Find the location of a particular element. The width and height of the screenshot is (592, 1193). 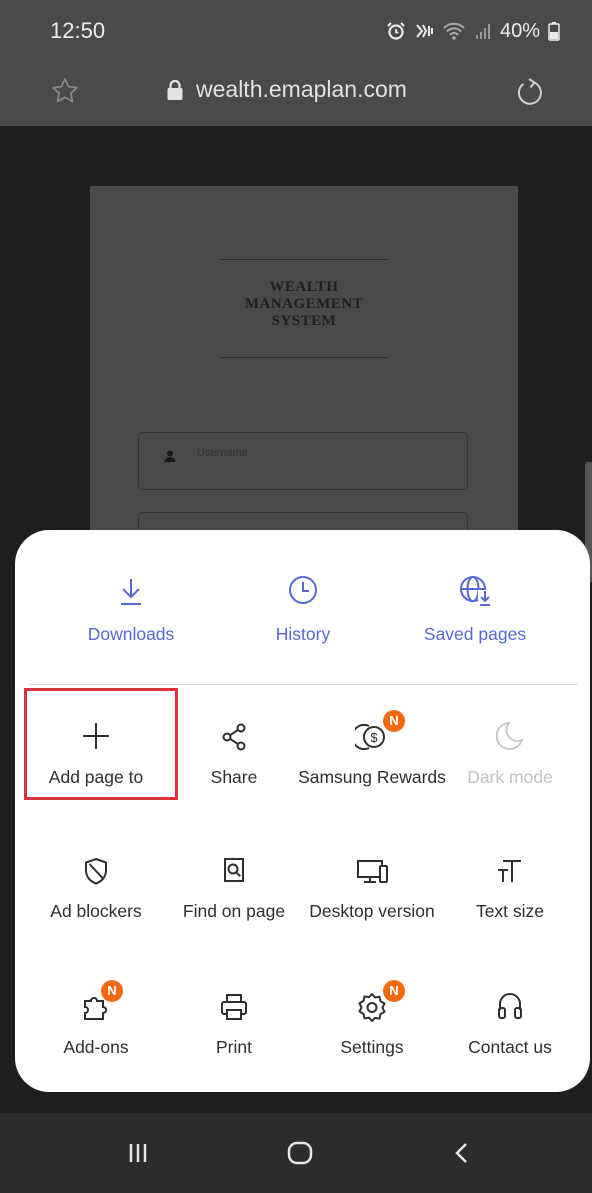

address-bar: wealth.emaplan.com is located at coordinates (286, 89).